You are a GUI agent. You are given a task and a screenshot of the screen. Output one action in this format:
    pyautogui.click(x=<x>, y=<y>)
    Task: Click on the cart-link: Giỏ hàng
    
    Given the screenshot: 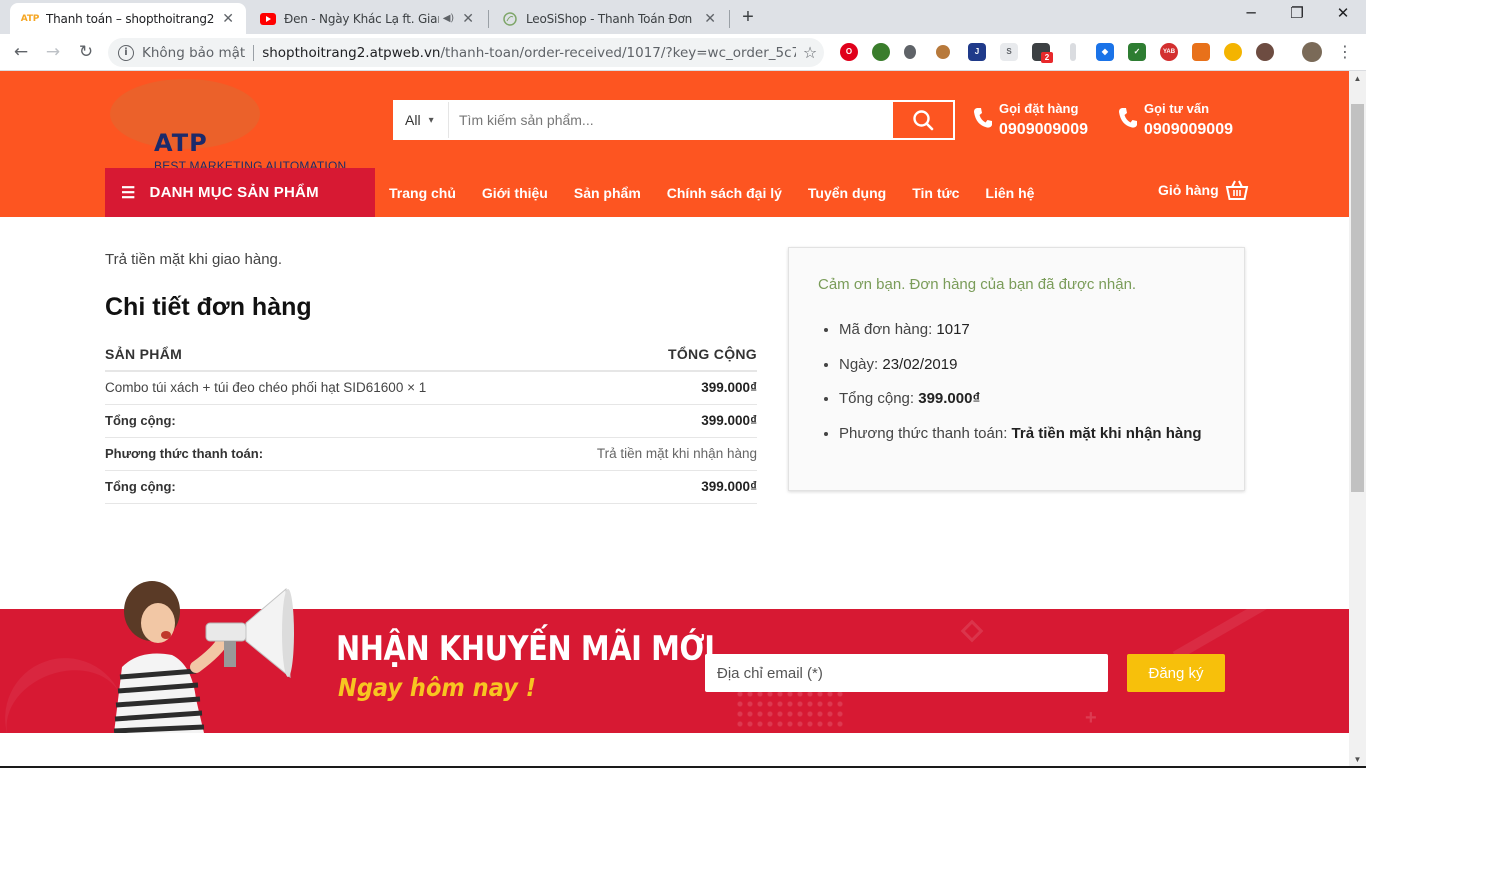 What is the action you would take?
    pyautogui.click(x=1203, y=190)
    